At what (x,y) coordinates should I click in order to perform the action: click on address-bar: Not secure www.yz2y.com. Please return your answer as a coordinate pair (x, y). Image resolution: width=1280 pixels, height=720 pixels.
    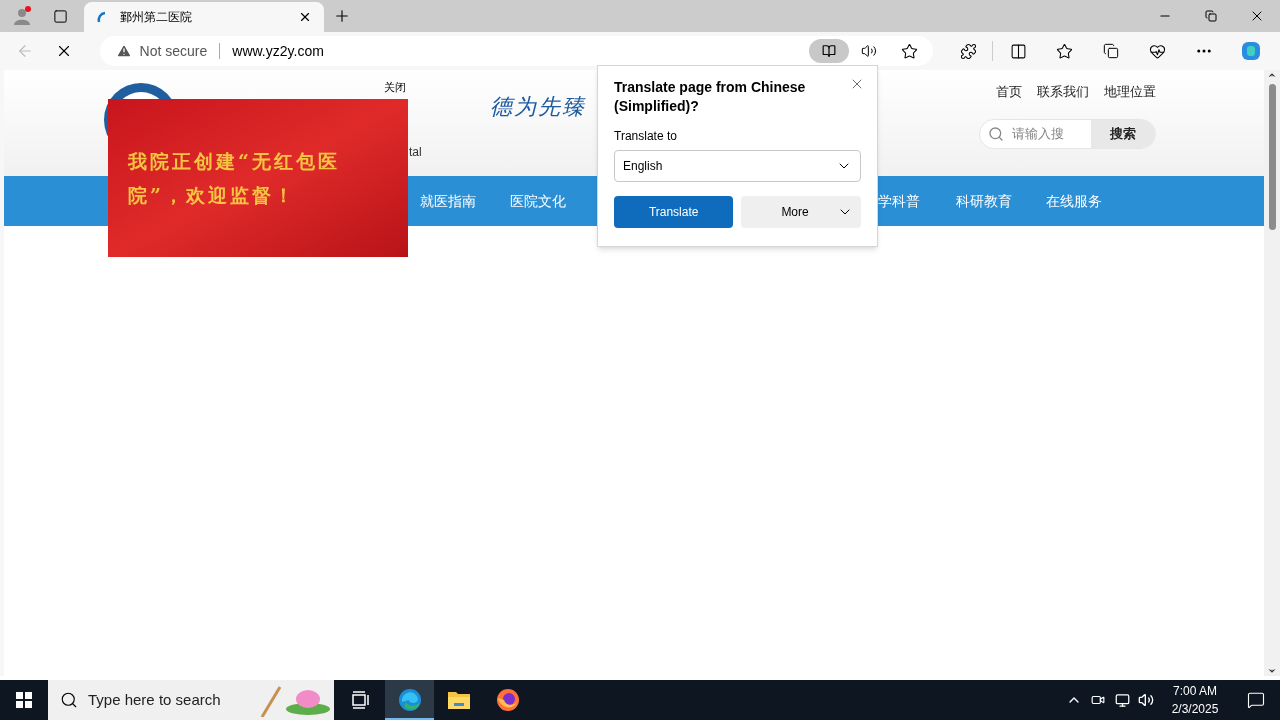
    Looking at the image, I should click on (516, 51).